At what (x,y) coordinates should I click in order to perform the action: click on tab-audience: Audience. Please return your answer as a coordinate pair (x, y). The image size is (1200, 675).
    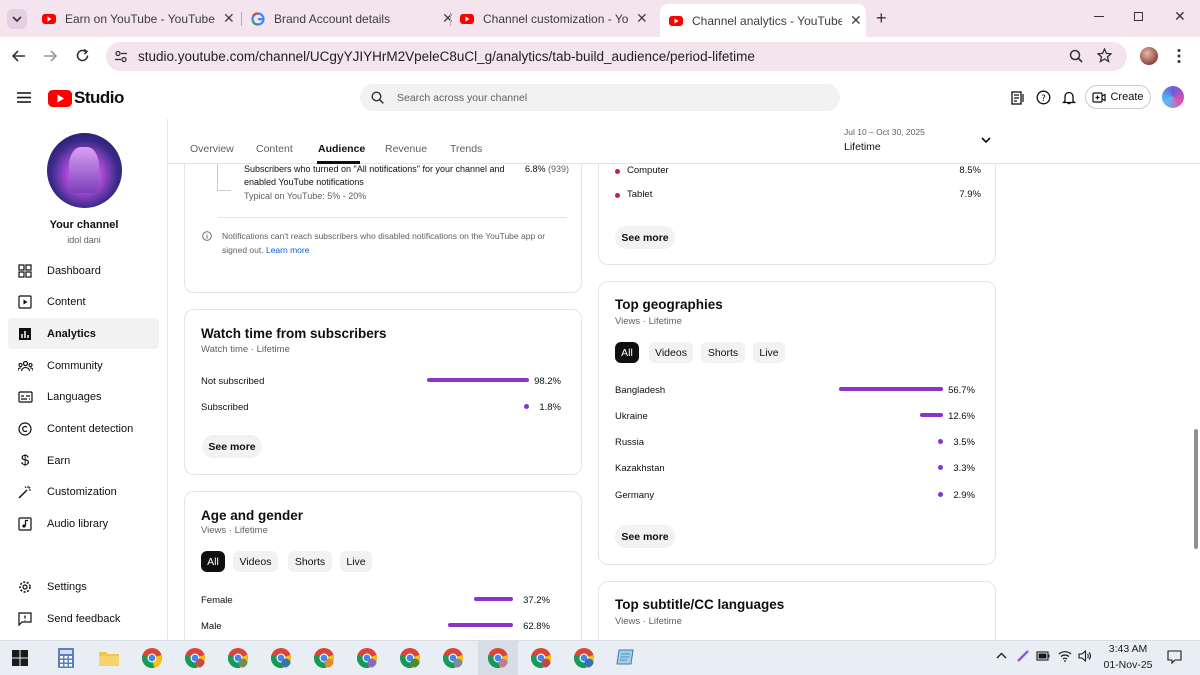
    Looking at the image, I should click on (341, 149).